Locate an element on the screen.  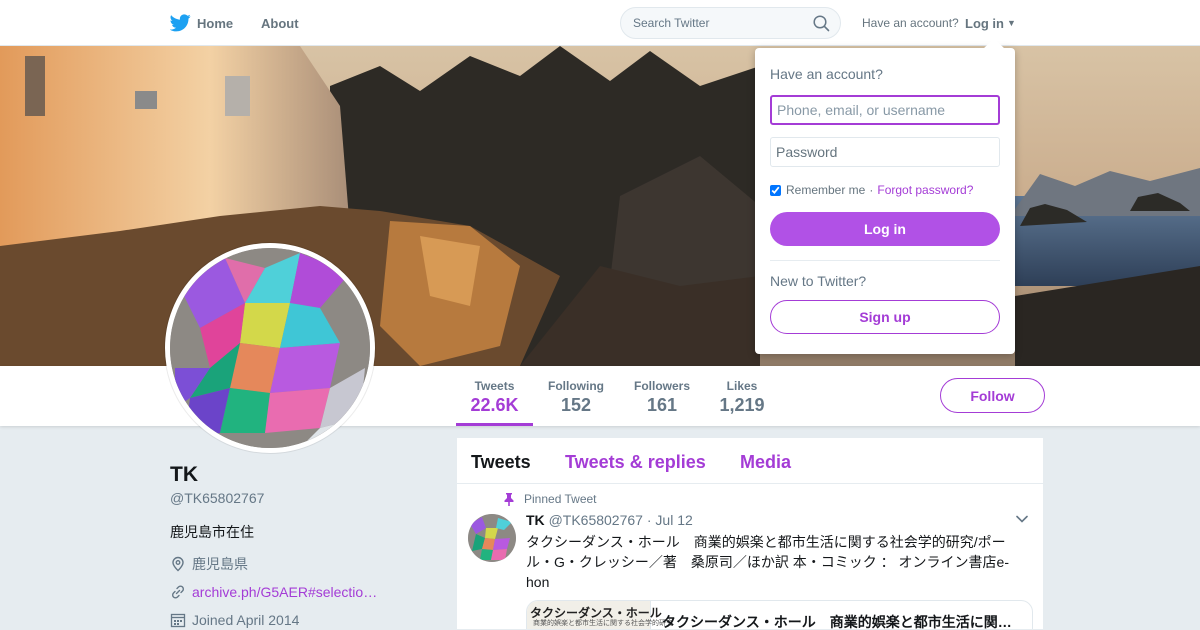
profile-handle: @TK65802767 is located at coordinates (217, 498).